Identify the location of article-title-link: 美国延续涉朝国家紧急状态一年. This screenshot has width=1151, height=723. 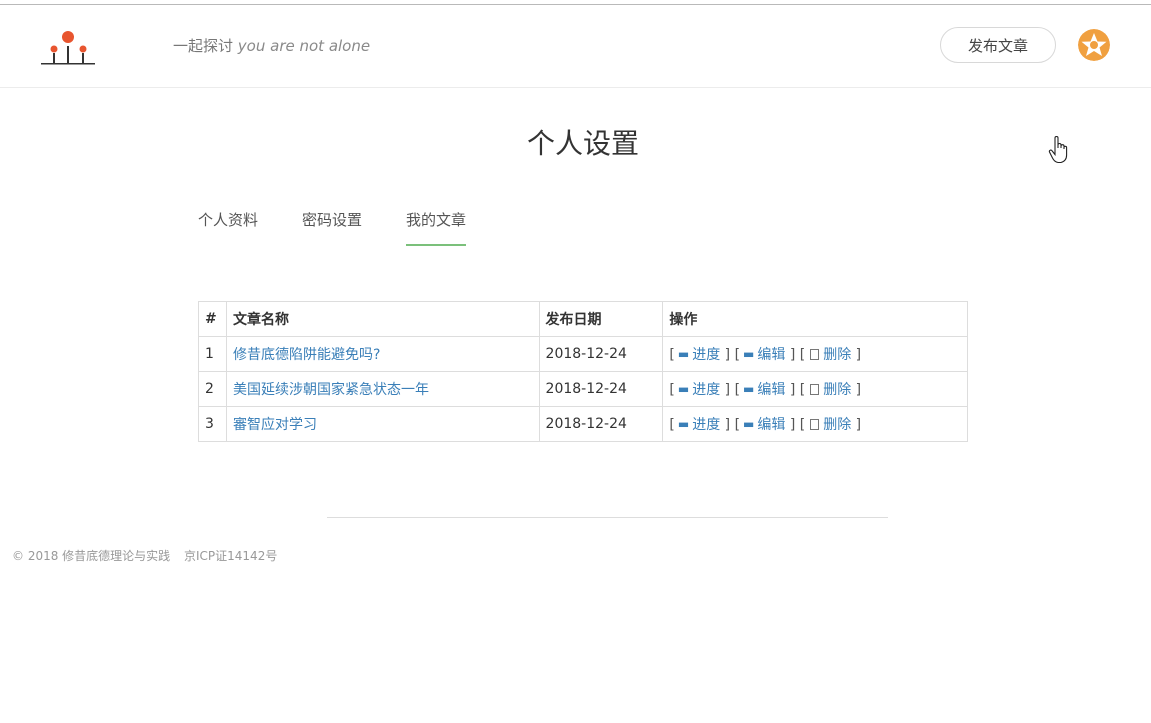
(331, 390).